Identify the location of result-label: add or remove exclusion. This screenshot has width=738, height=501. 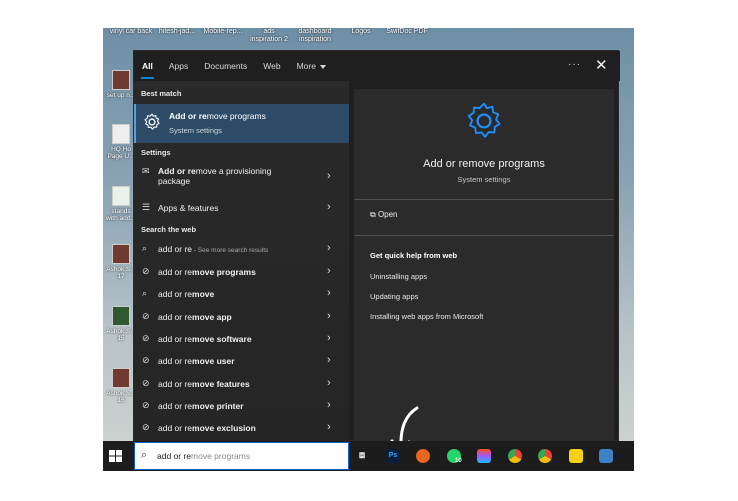
(207, 428).